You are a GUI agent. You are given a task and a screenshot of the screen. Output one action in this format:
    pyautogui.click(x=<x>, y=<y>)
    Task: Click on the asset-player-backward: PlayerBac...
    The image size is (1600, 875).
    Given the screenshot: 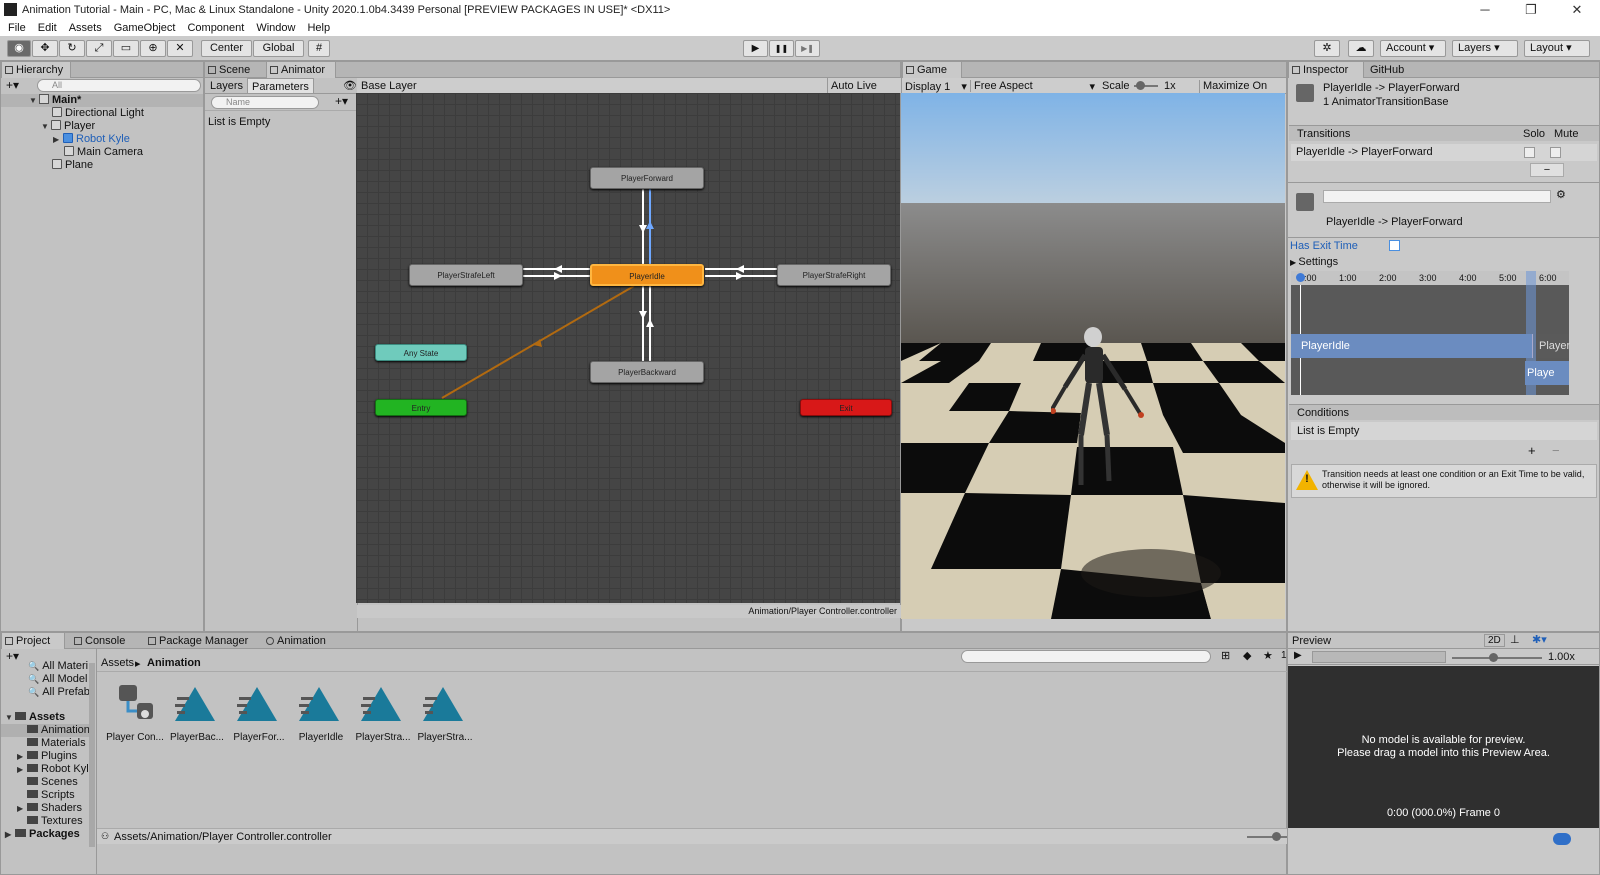 What is the action you would take?
    pyautogui.click(x=197, y=713)
    